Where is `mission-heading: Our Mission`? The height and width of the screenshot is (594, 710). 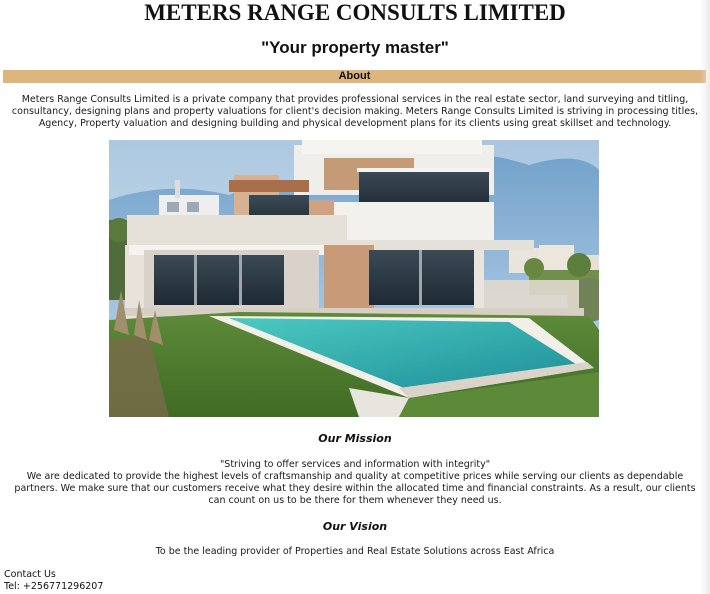
mission-heading: Our Mission is located at coordinates (355, 438).